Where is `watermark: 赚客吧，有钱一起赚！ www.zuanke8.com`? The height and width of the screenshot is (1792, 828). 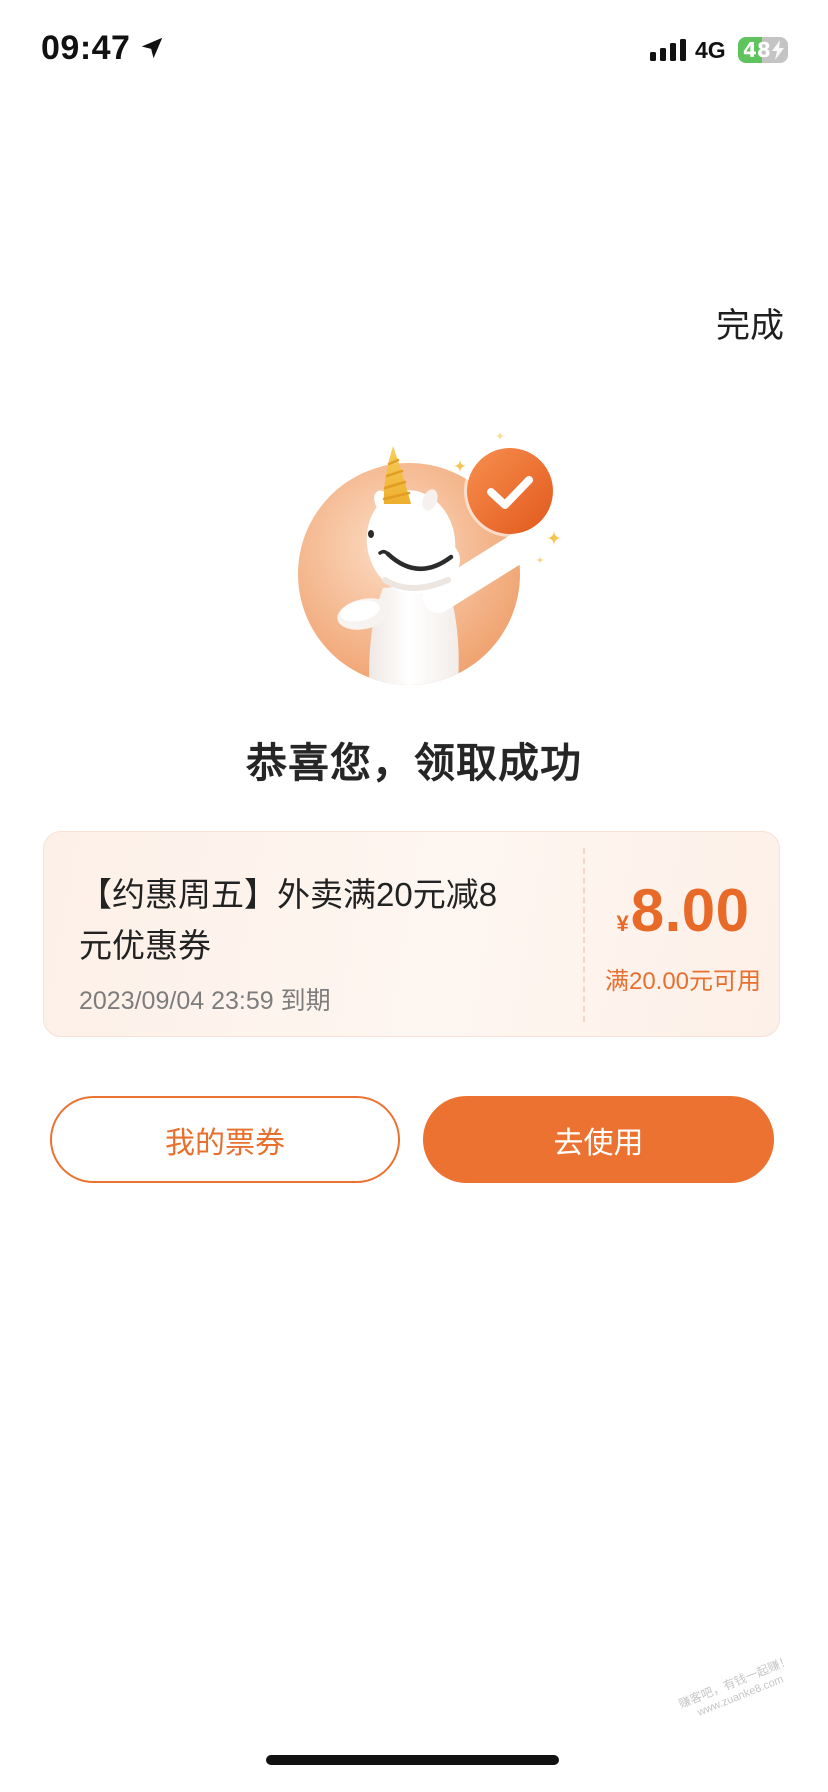 watermark: 赚客吧，有钱一起赚！ www.zuanke8.com is located at coordinates (738, 1689).